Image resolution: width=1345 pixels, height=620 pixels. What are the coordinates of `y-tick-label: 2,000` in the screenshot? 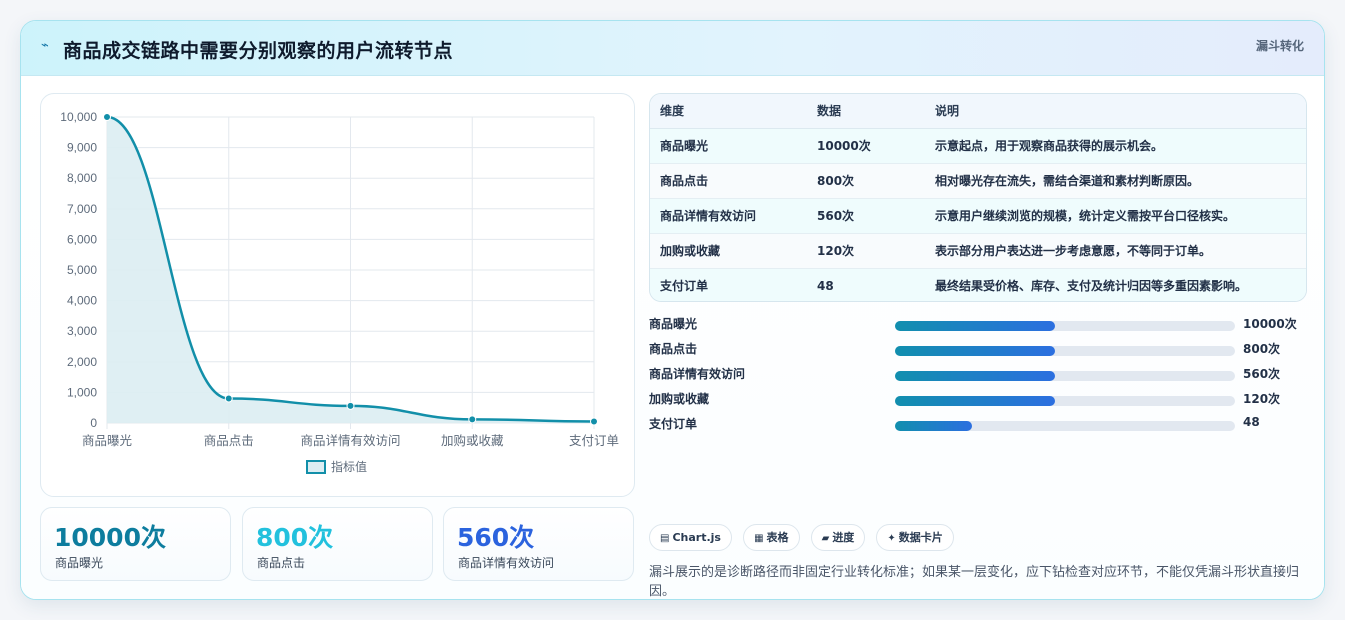 It's located at (82, 362).